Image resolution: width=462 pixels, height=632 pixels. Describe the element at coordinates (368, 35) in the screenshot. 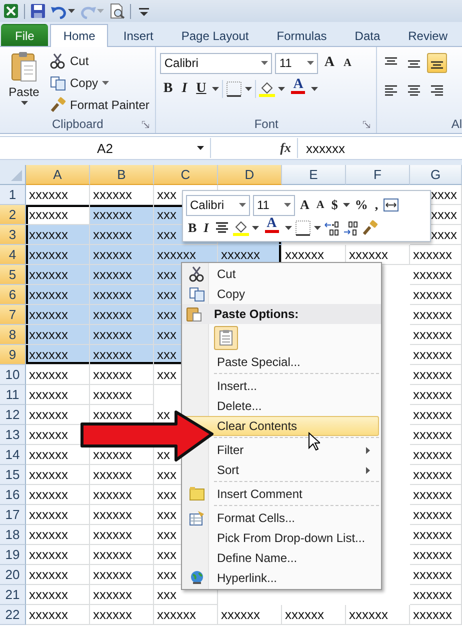

I see `ribbon-tab: Data` at that location.